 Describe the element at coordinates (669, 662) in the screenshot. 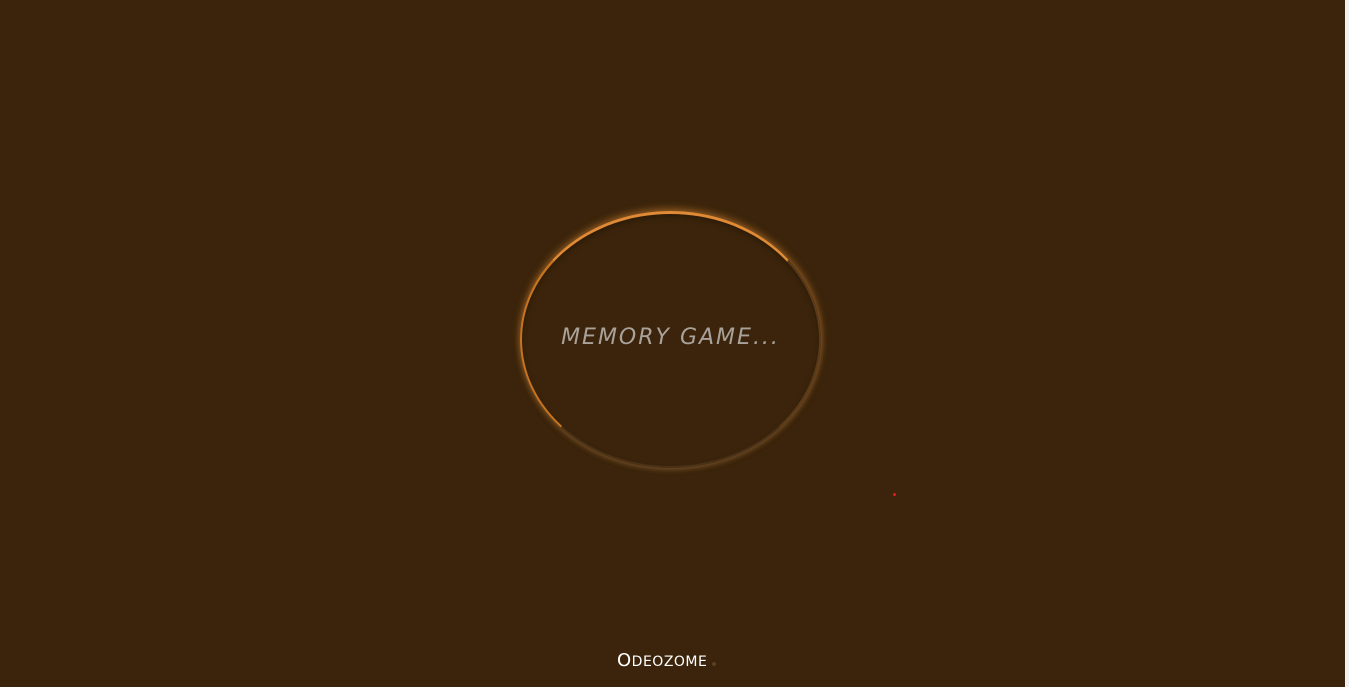

I see `footer-brand-rest: DEOZOME` at that location.